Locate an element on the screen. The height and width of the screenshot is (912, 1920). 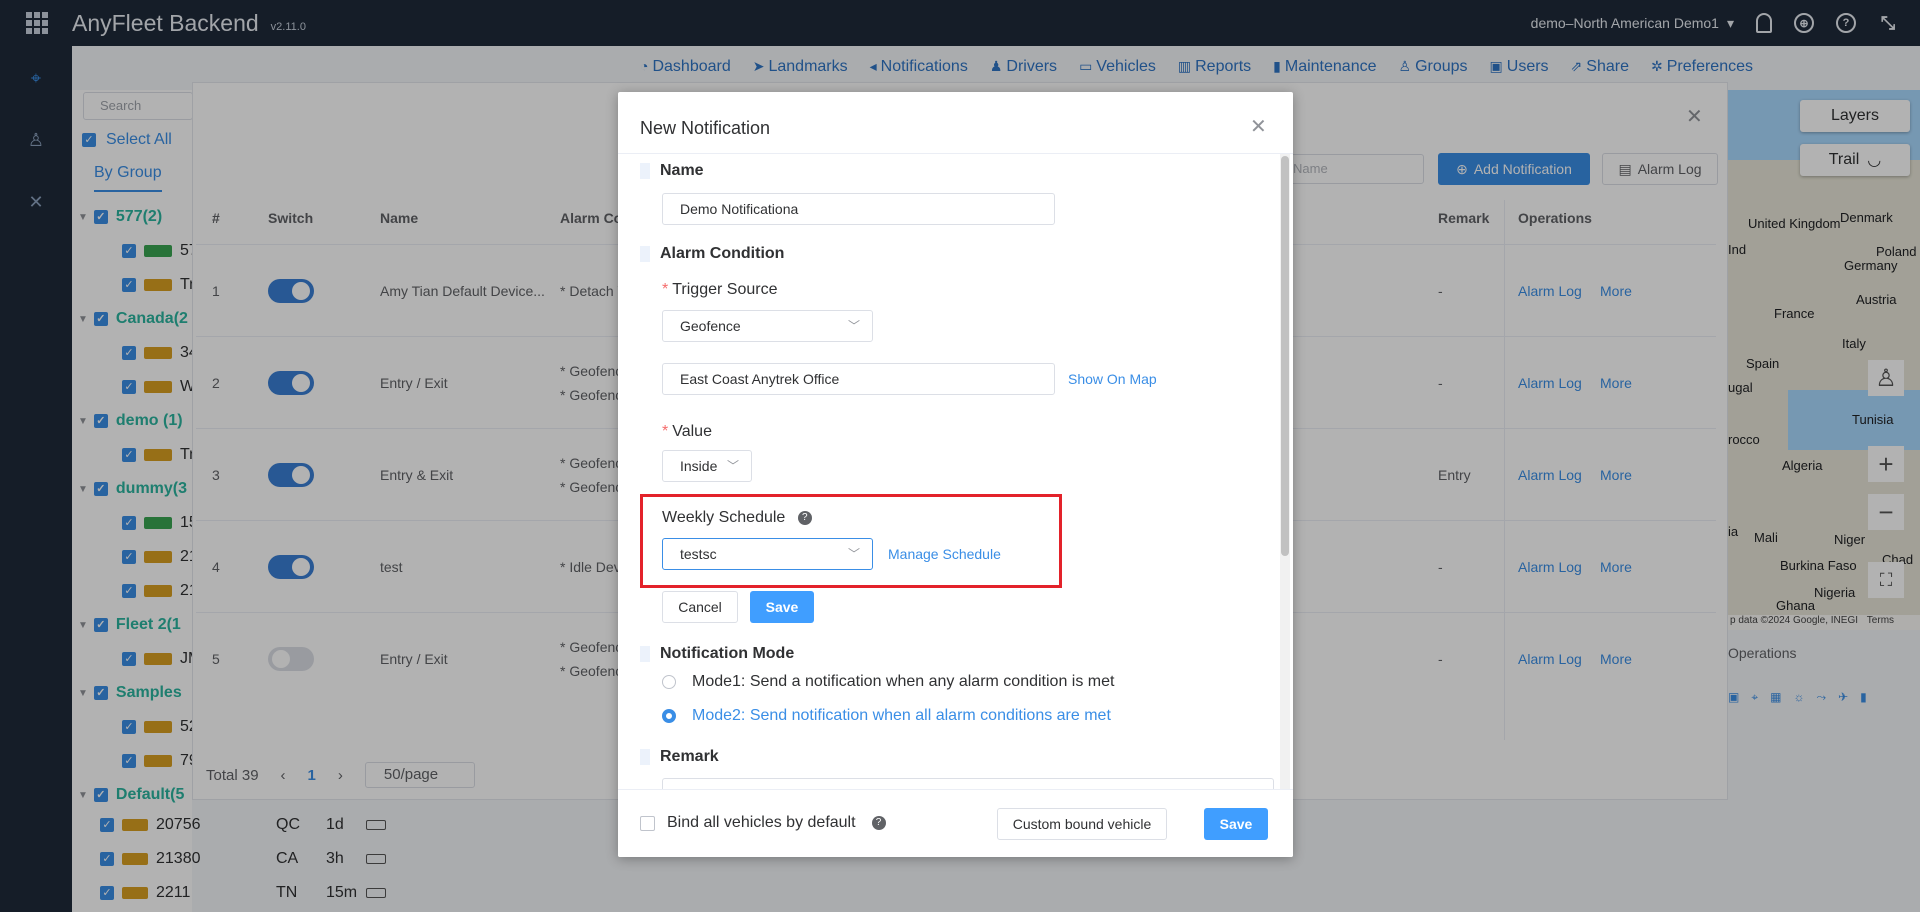
section-notification-mode-label: Notification Mode is located at coordinates (727, 653).